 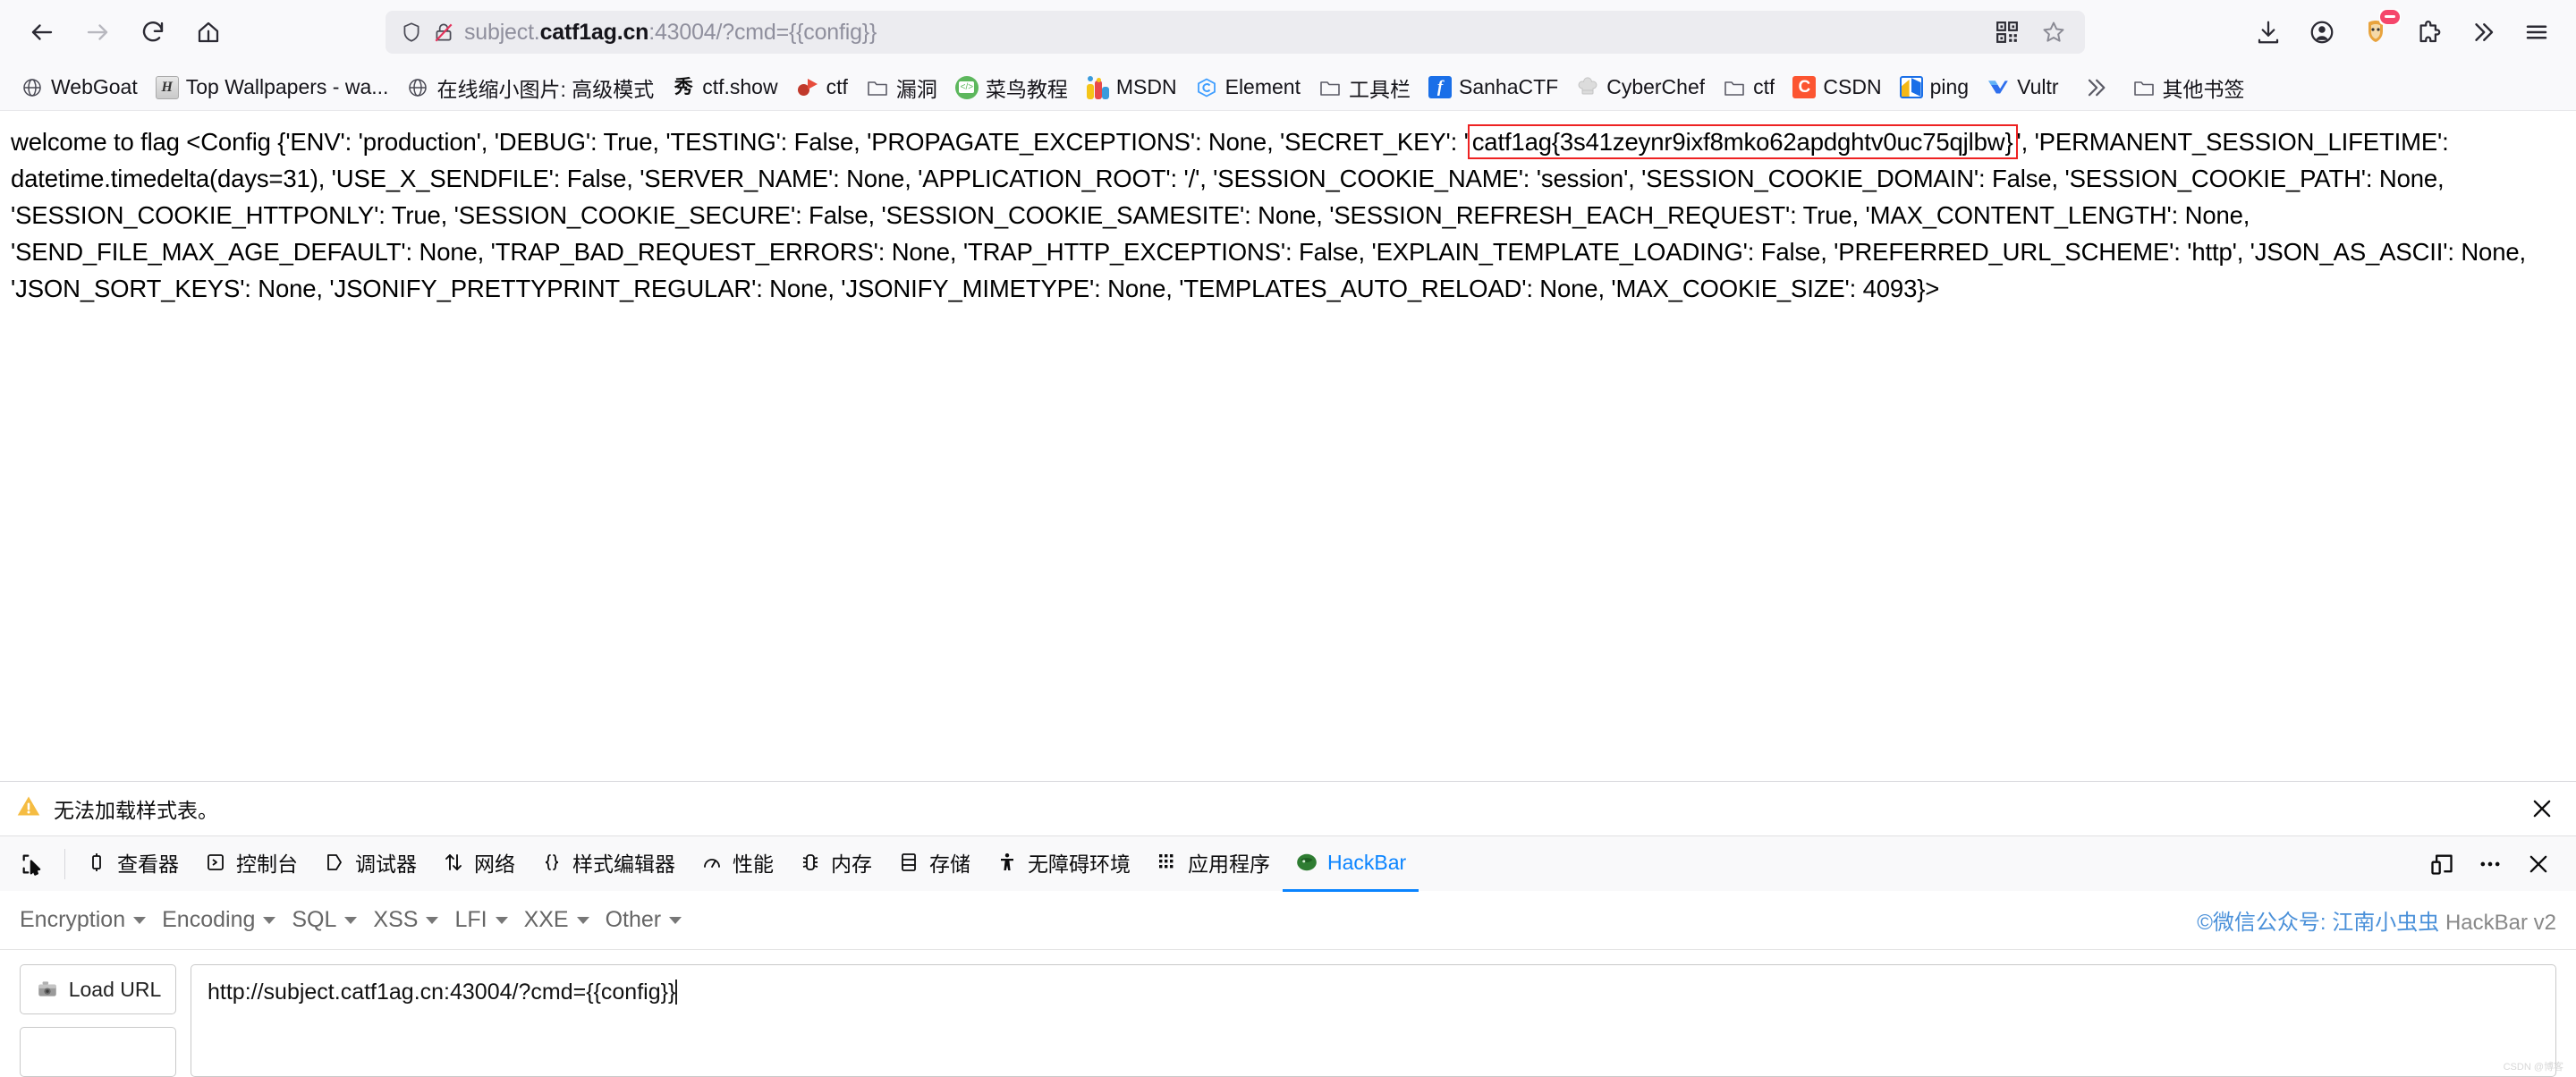 I want to click on insecure-connection-icon, so click(x=443, y=32).